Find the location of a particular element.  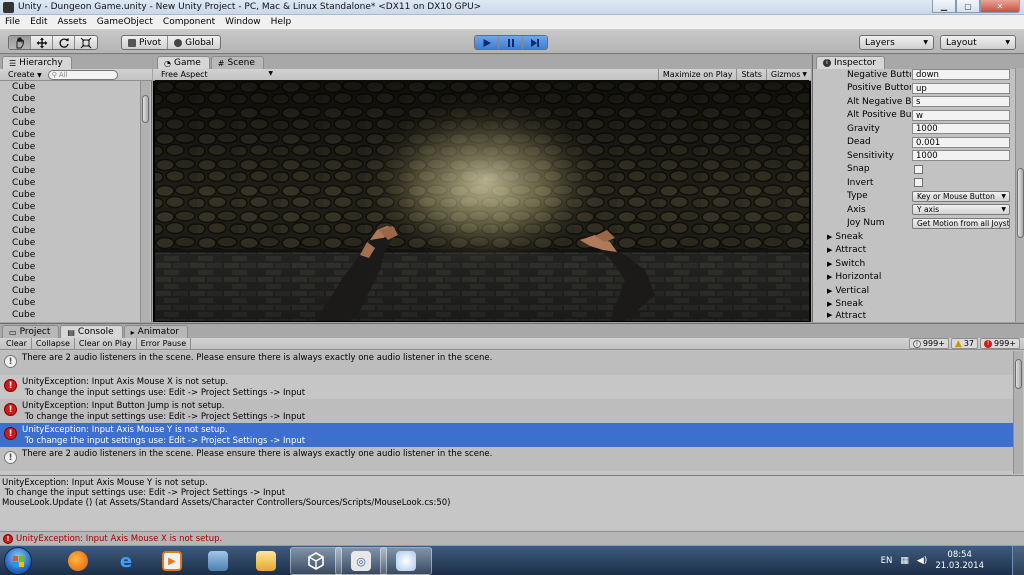

tab-scene: # Scene is located at coordinates (237, 62).